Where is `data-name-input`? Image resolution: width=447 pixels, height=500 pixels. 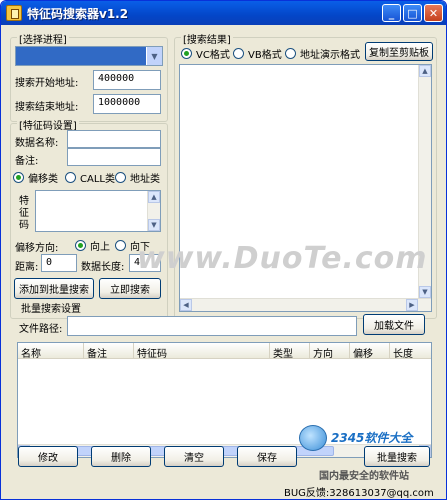
data-name-input is located at coordinates (114, 139).